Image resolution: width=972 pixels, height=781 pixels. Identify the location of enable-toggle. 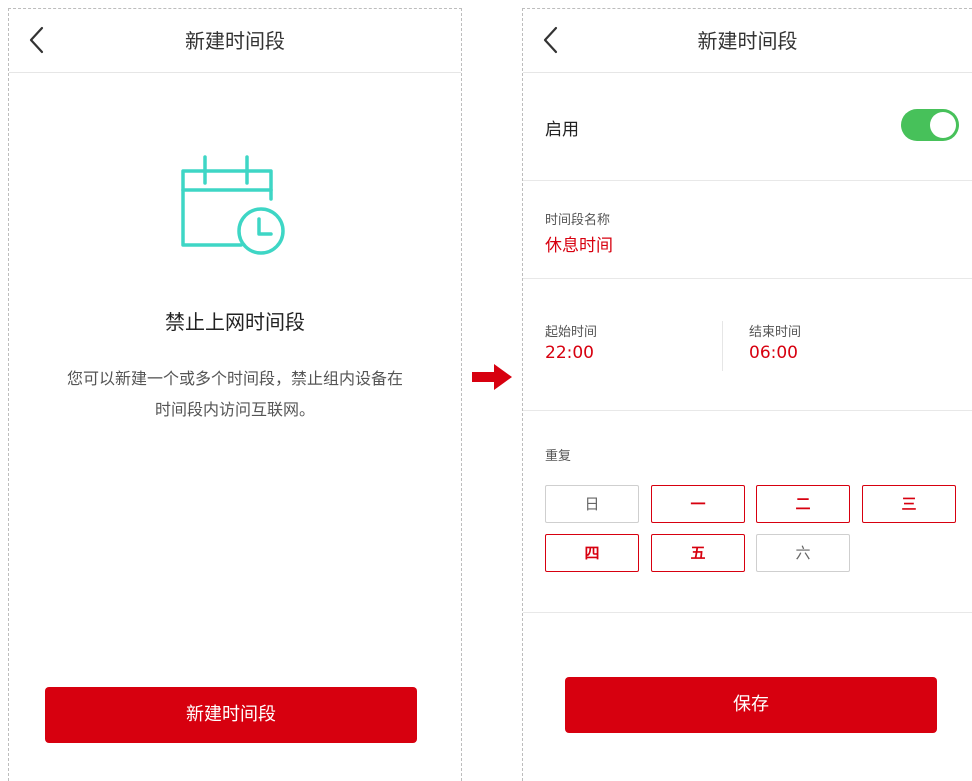
(930, 125).